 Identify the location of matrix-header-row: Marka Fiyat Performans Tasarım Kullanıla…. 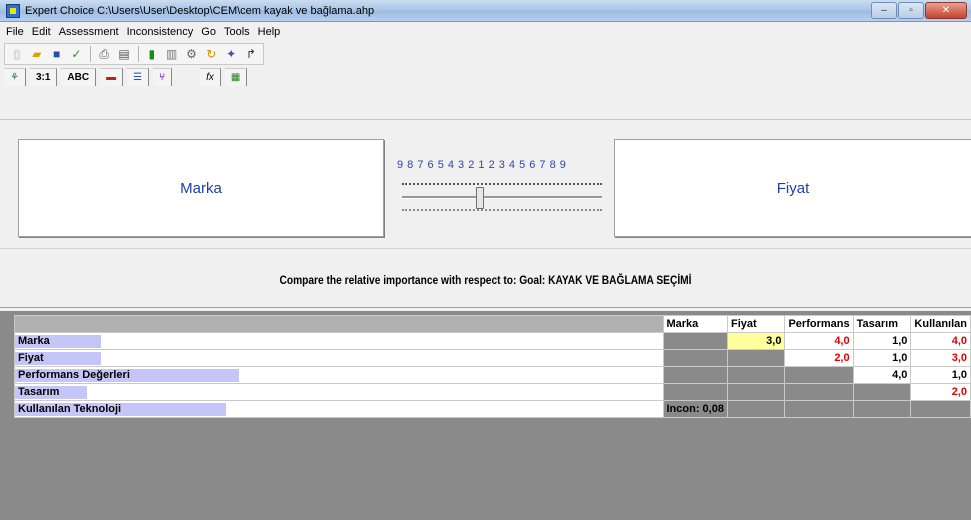
(492, 324).